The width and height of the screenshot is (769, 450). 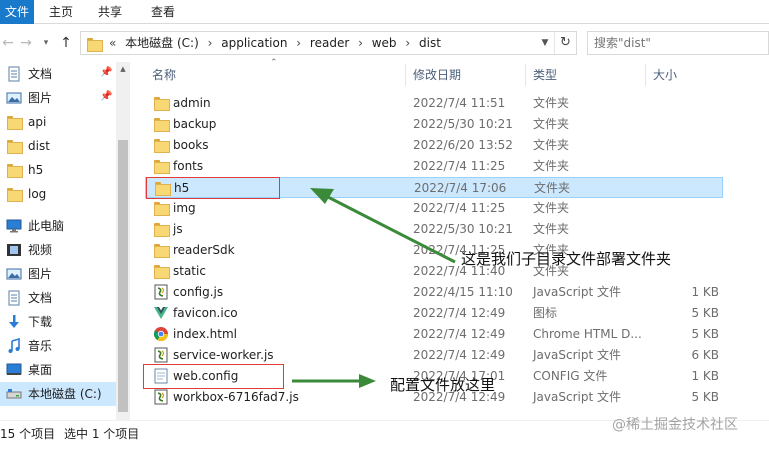 I want to click on videos-icon, so click(x=14, y=250).